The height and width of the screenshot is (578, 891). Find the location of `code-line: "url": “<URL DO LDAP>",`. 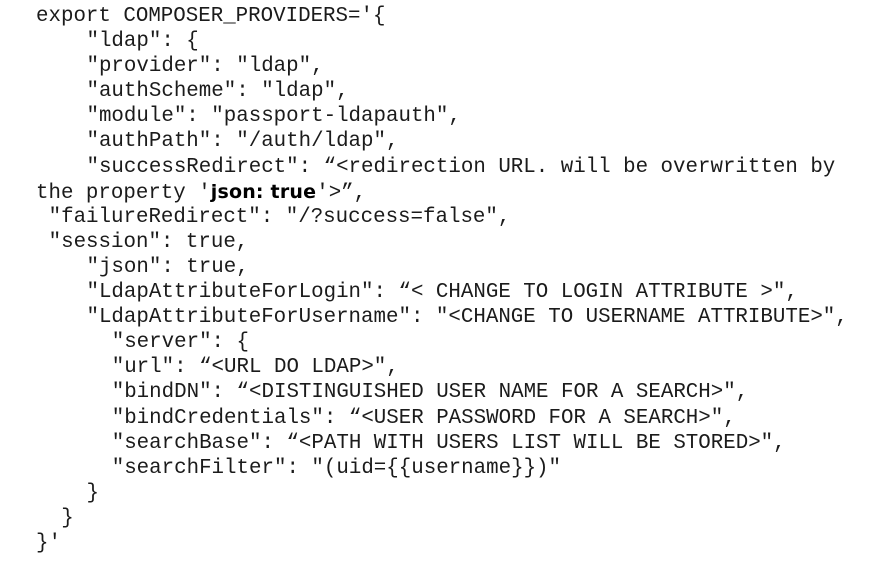

code-line: "url": “<URL DO LDAP>", is located at coordinates (445, 367).